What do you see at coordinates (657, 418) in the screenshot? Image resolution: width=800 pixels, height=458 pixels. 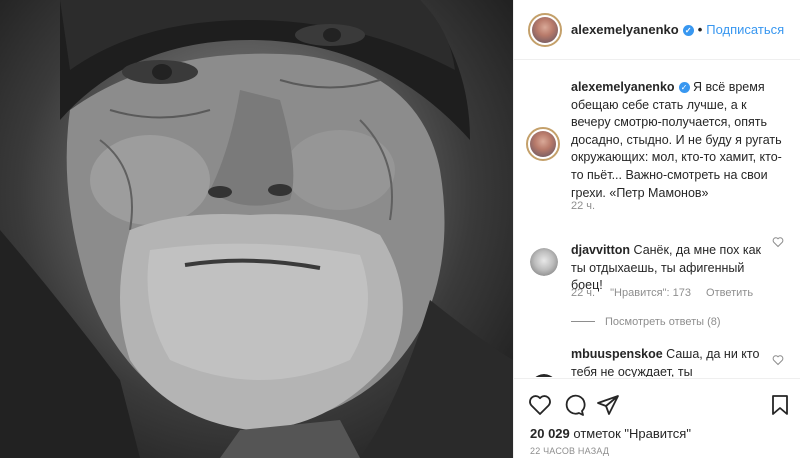 I see `post-actions: 20 029 отметок "Нравится" 22 ЧАСОВ НАЗАД` at bounding box center [657, 418].